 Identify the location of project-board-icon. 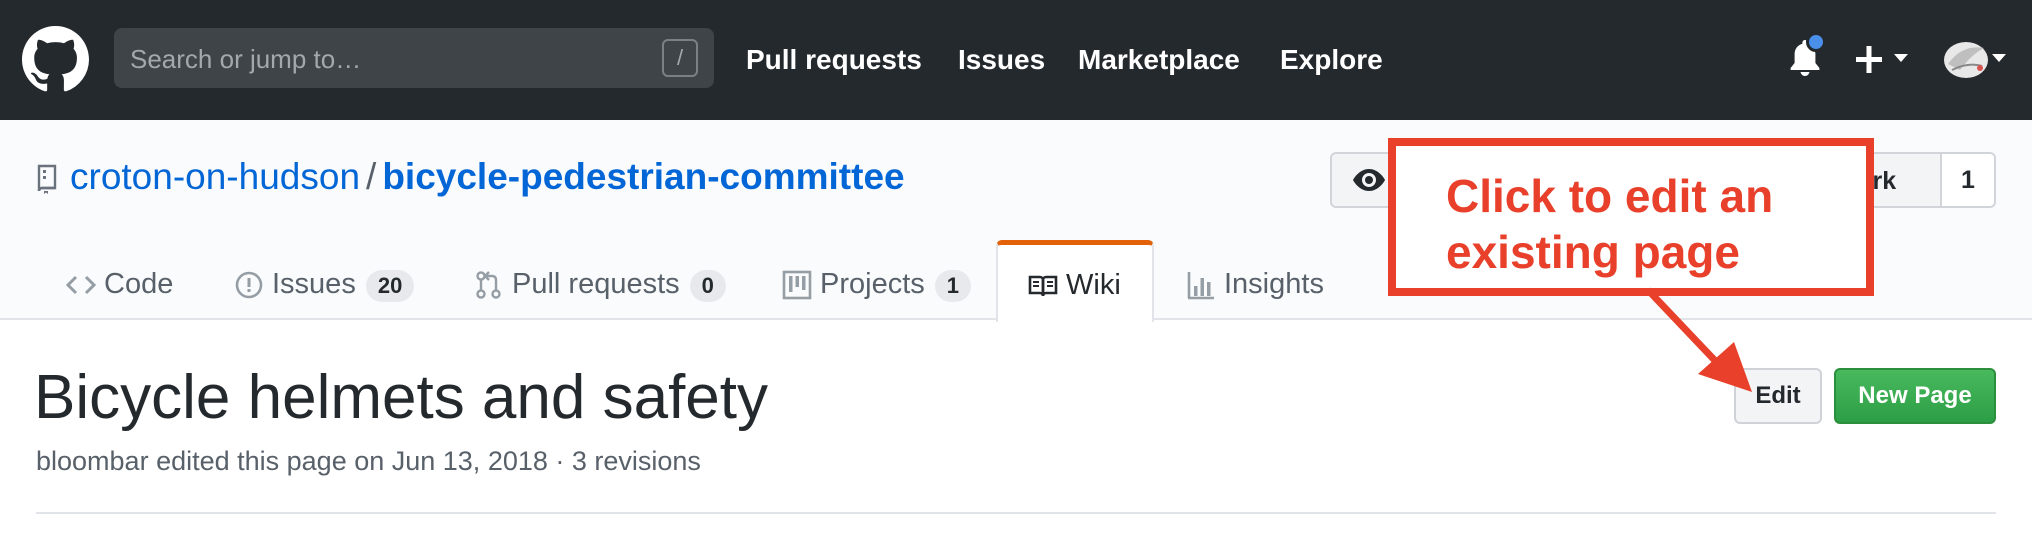
(797, 285).